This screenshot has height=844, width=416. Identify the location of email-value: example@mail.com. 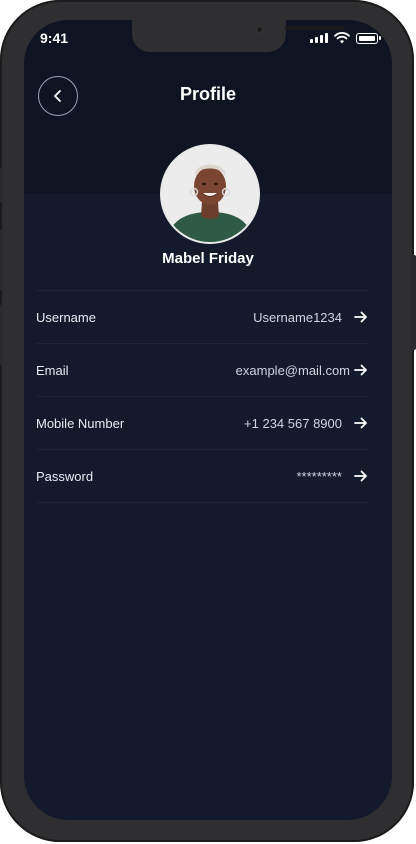
(292, 370).